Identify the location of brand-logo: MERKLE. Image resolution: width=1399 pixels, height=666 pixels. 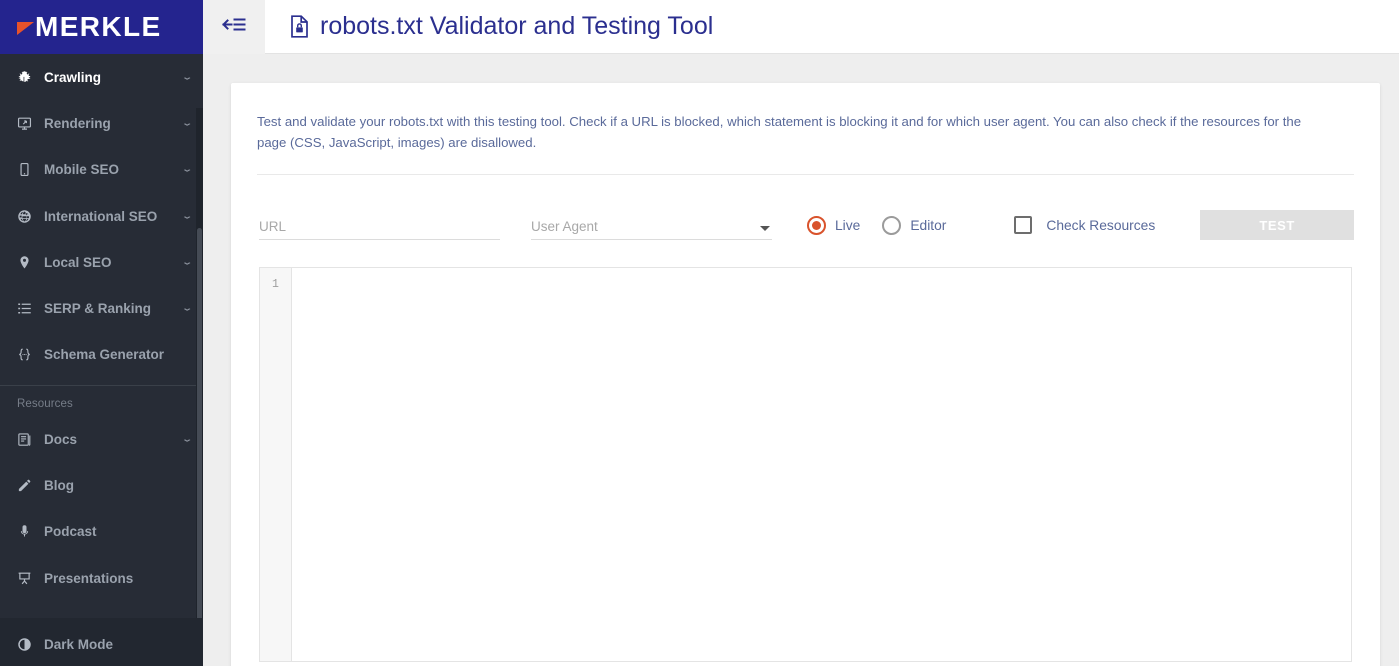
(101, 27).